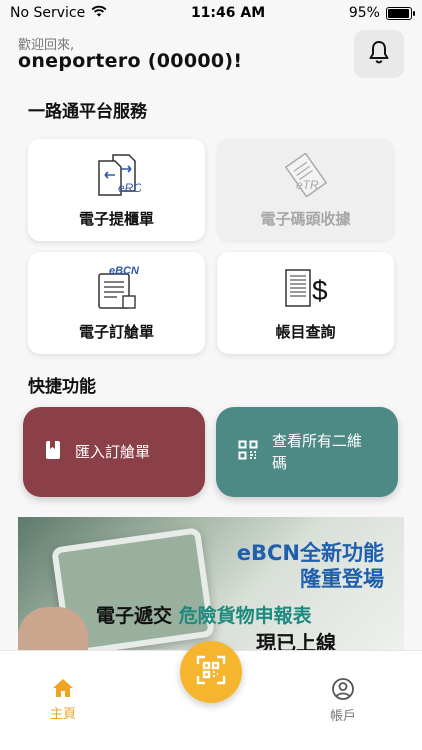  What do you see at coordinates (116, 219) in the screenshot?
I see `service-label-ero: 電子提櫃單` at bounding box center [116, 219].